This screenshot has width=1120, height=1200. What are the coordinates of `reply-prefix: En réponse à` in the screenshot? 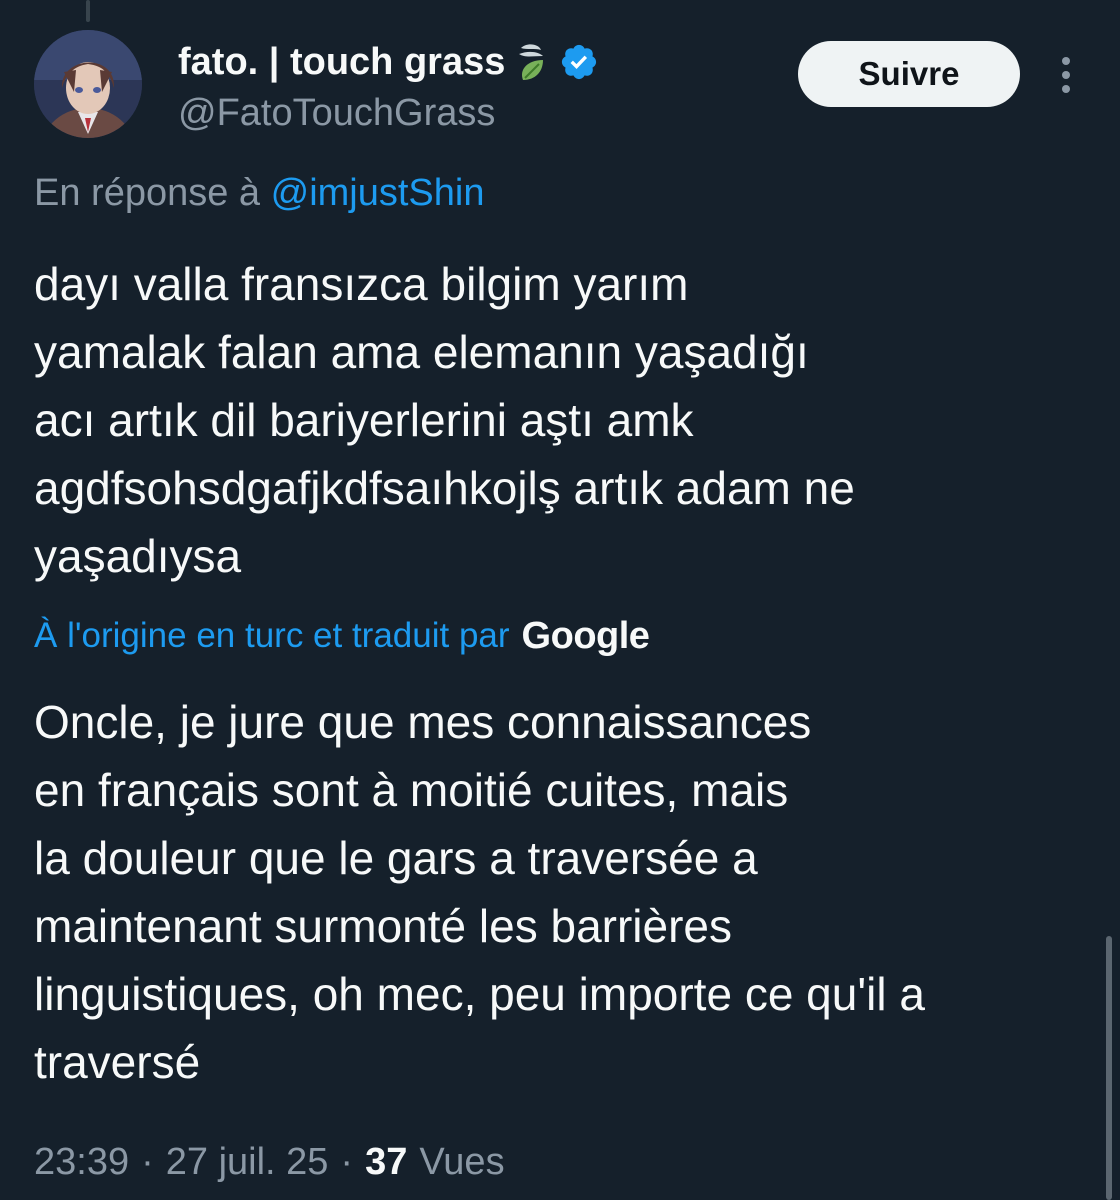 It's located at (147, 193).